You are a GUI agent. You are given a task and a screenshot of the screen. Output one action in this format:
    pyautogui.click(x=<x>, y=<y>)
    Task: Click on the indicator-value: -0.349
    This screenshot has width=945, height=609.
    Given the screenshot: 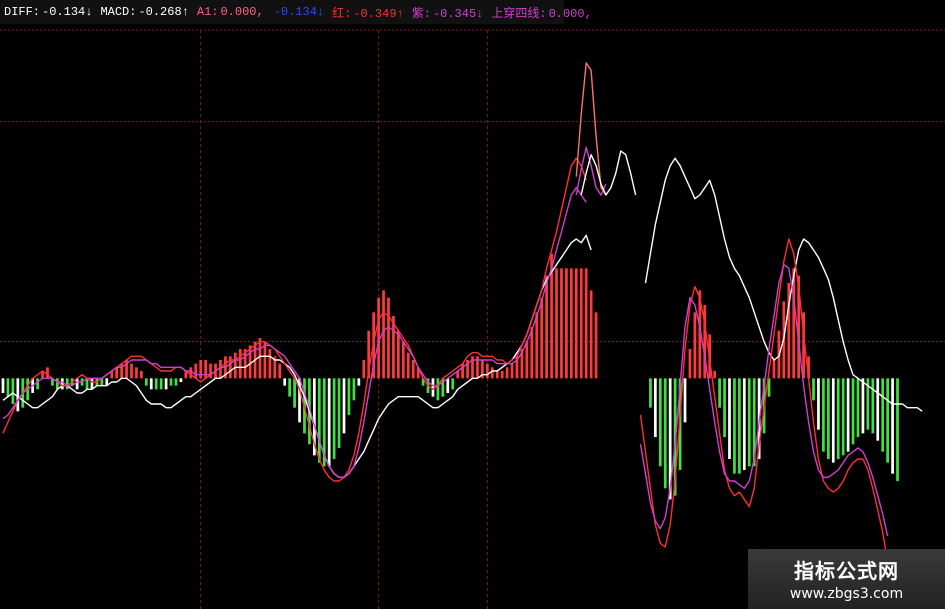 What is the action you would take?
    pyautogui.click(x=375, y=13)
    